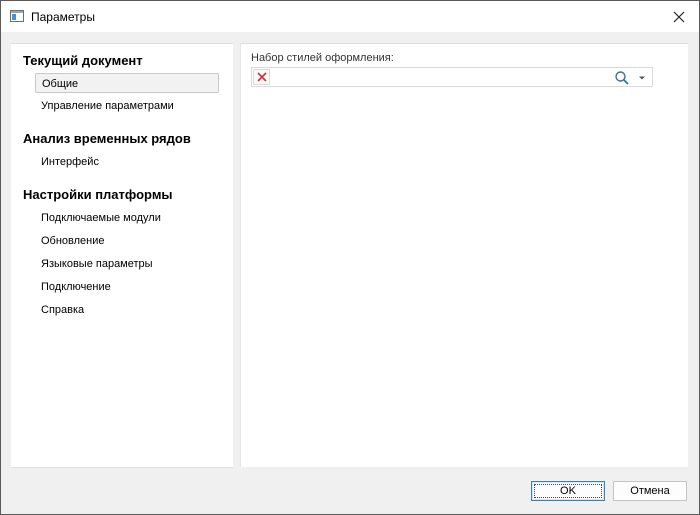 The image size is (700, 515). Describe the element at coordinates (127, 310) in the screenshot. I see `nav-item-help: Справка` at that location.